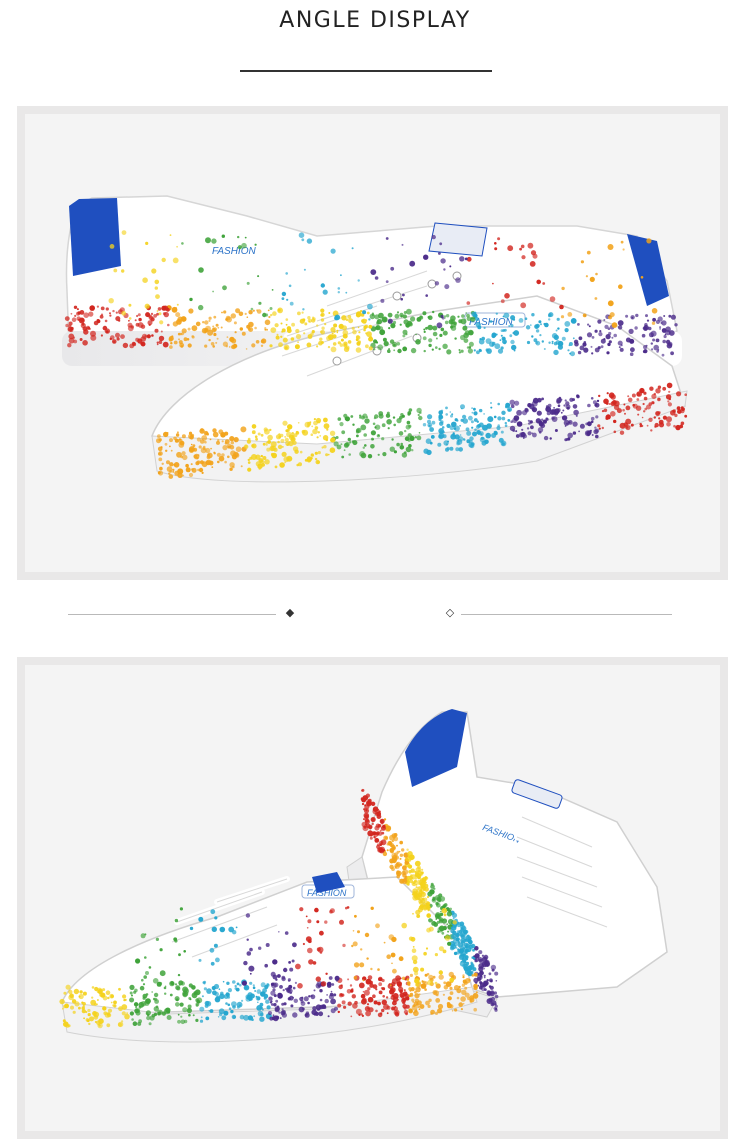  What do you see at coordinates (172, 614) in the screenshot?
I see `divider-line-left` at bounding box center [172, 614].